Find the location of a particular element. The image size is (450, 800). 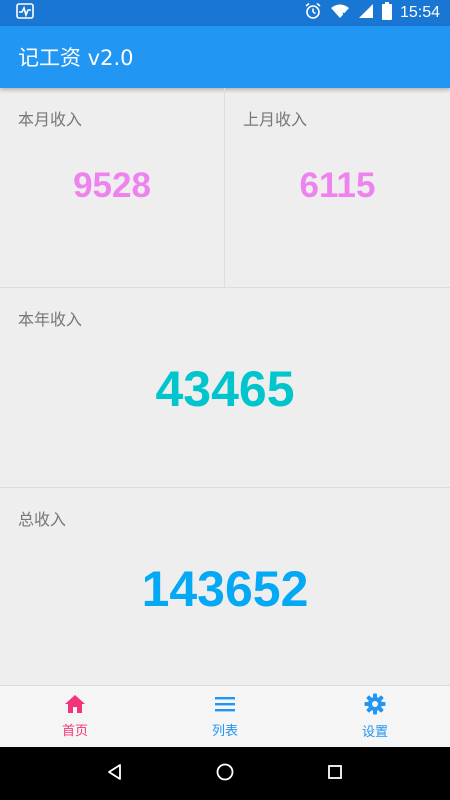

nav-list: 列表 is located at coordinates (225, 716).